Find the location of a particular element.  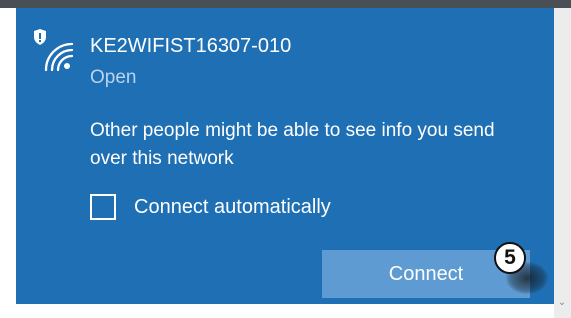

wifi-open-shield-icon is located at coordinates (54, 50).